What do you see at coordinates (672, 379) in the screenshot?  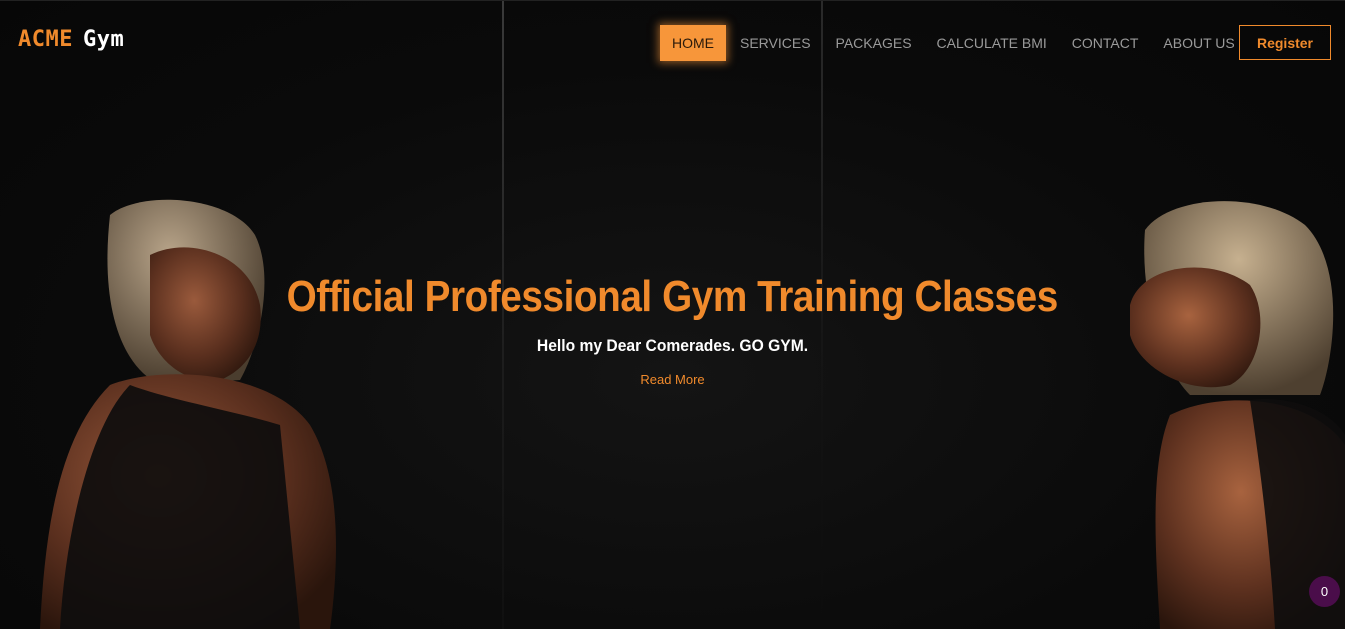 I see `read-more-link: Read More` at bounding box center [672, 379].